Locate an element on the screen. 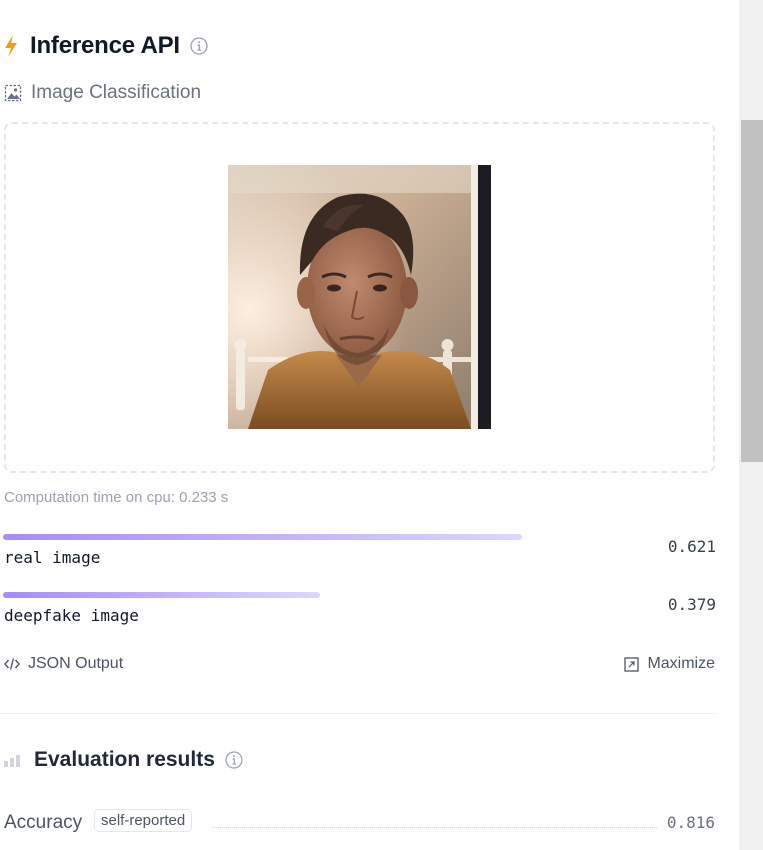 This screenshot has height=850, width=763. metric-name: Accuracy is located at coordinates (43, 822).